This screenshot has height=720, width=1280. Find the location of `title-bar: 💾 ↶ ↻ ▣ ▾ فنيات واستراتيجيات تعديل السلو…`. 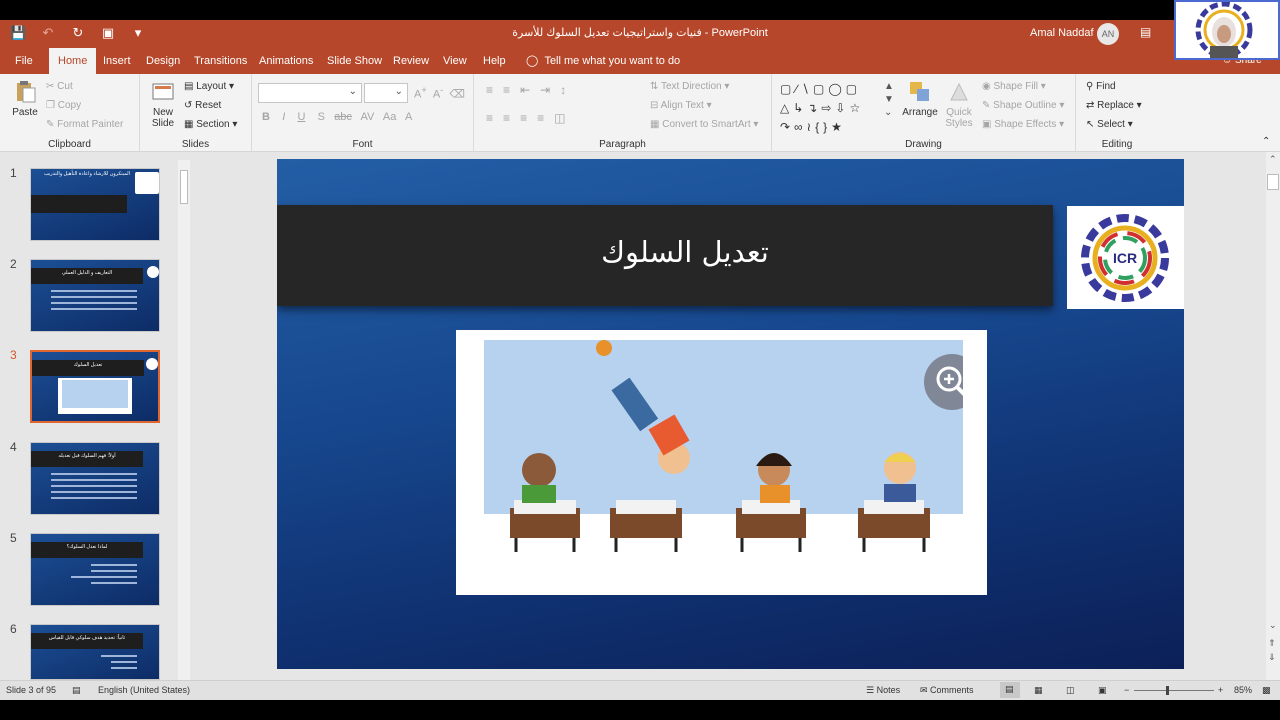

title-bar: 💾 ↶ ↻ ▣ ▾ فنيات واستراتيجيات تعديل السلو… is located at coordinates (640, 34).